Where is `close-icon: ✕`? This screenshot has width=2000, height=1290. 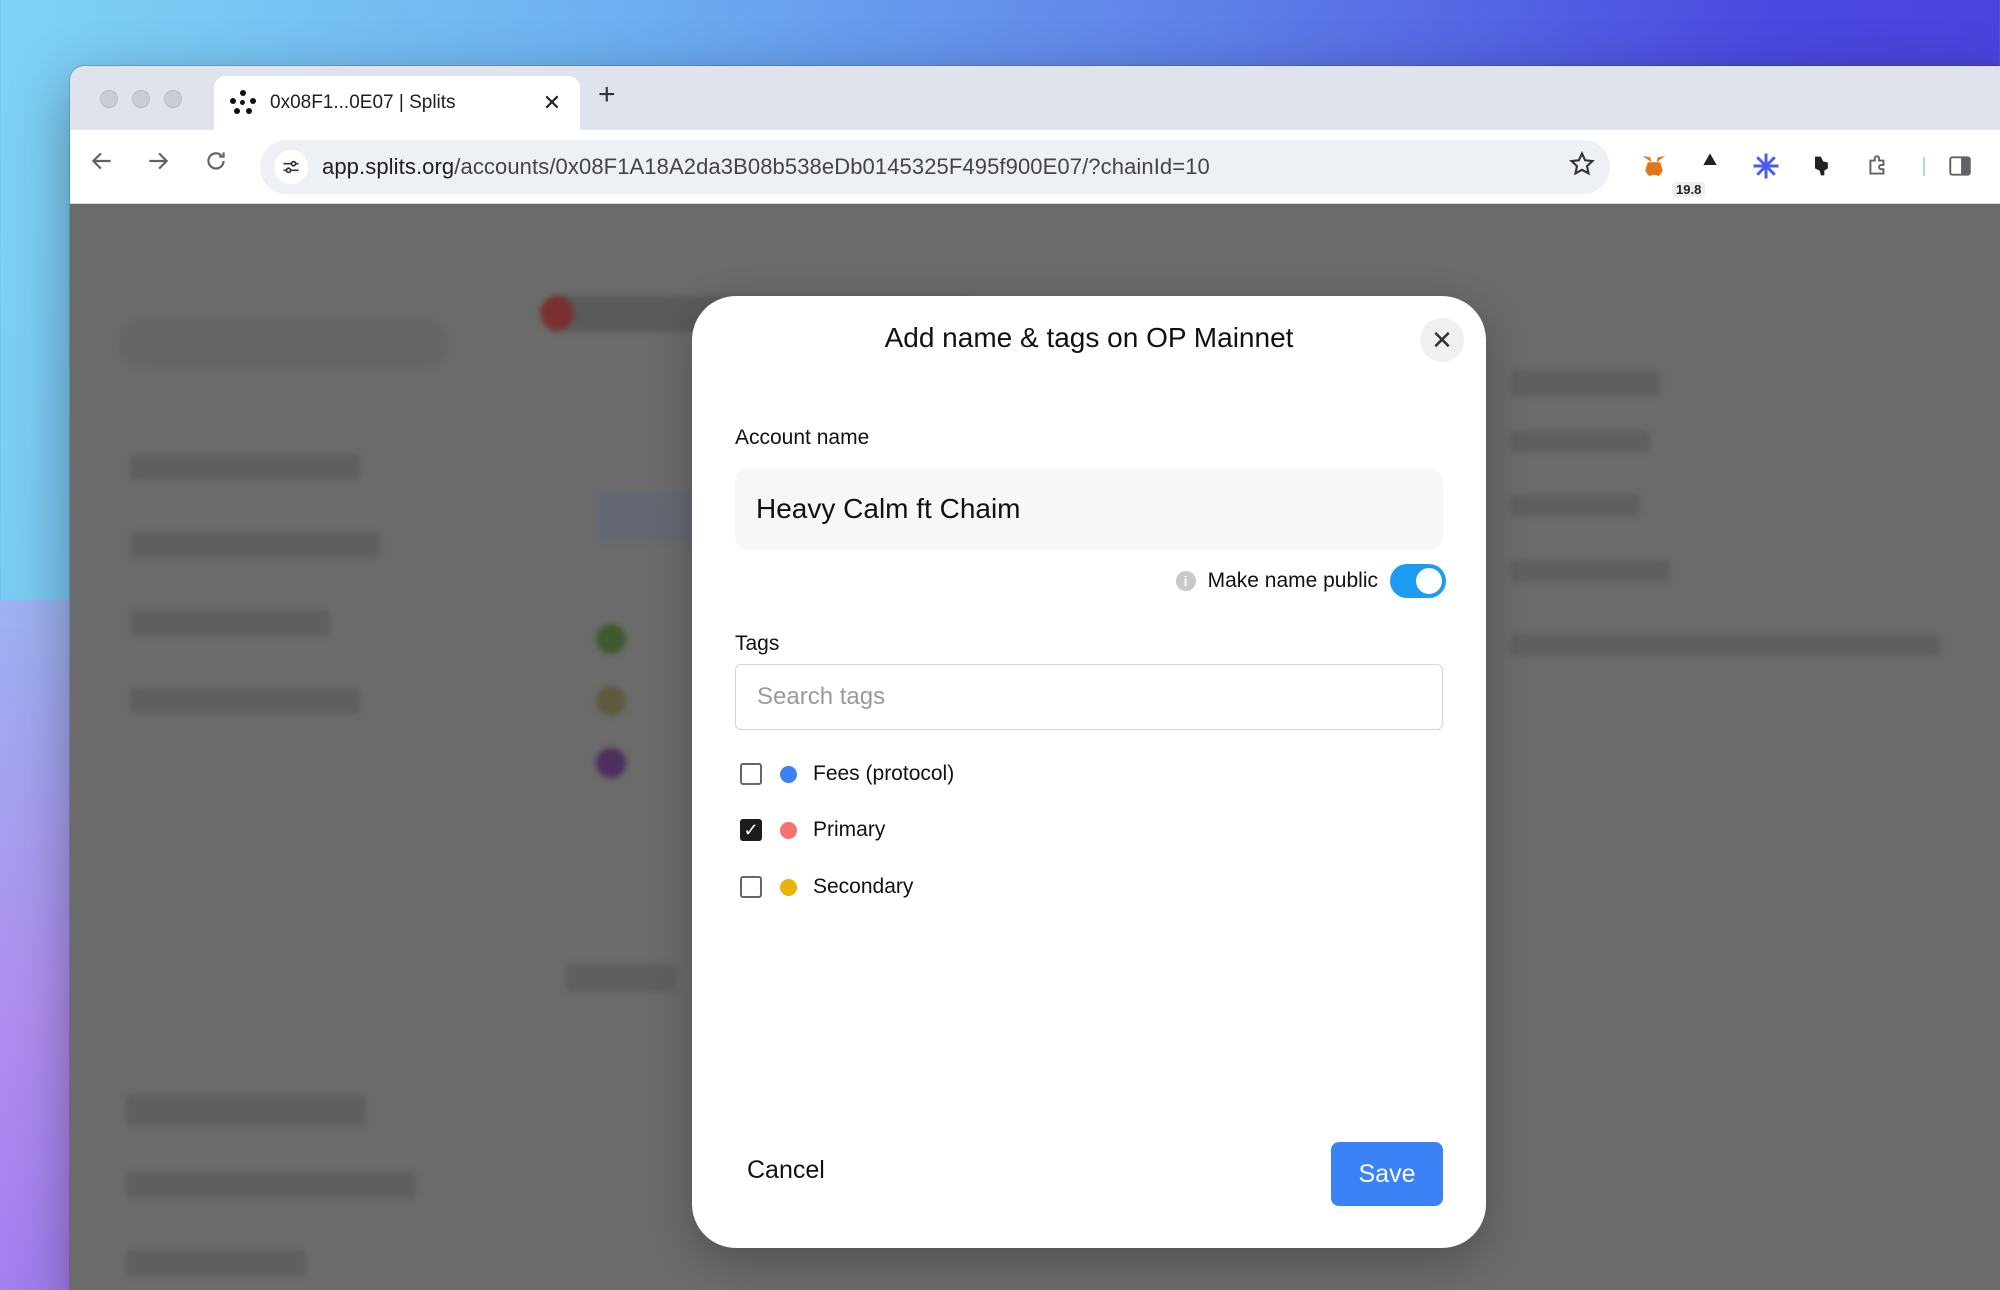 close-icon: ✕ is located at coordinates (1442, 340).